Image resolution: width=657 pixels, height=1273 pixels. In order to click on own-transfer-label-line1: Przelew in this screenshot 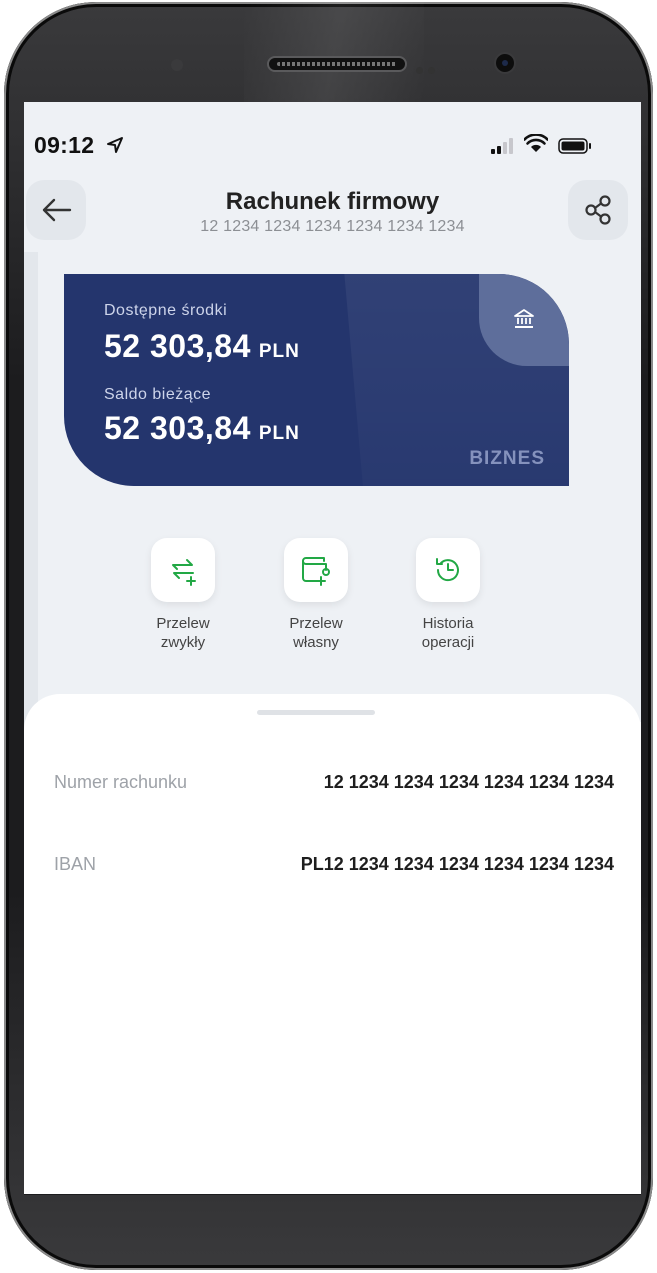, I will do `click(316, 623)`.